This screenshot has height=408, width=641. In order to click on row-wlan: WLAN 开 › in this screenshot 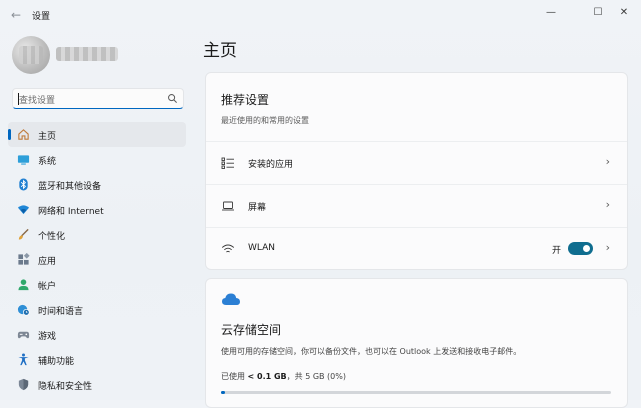, I will do `click(416, 248)`.